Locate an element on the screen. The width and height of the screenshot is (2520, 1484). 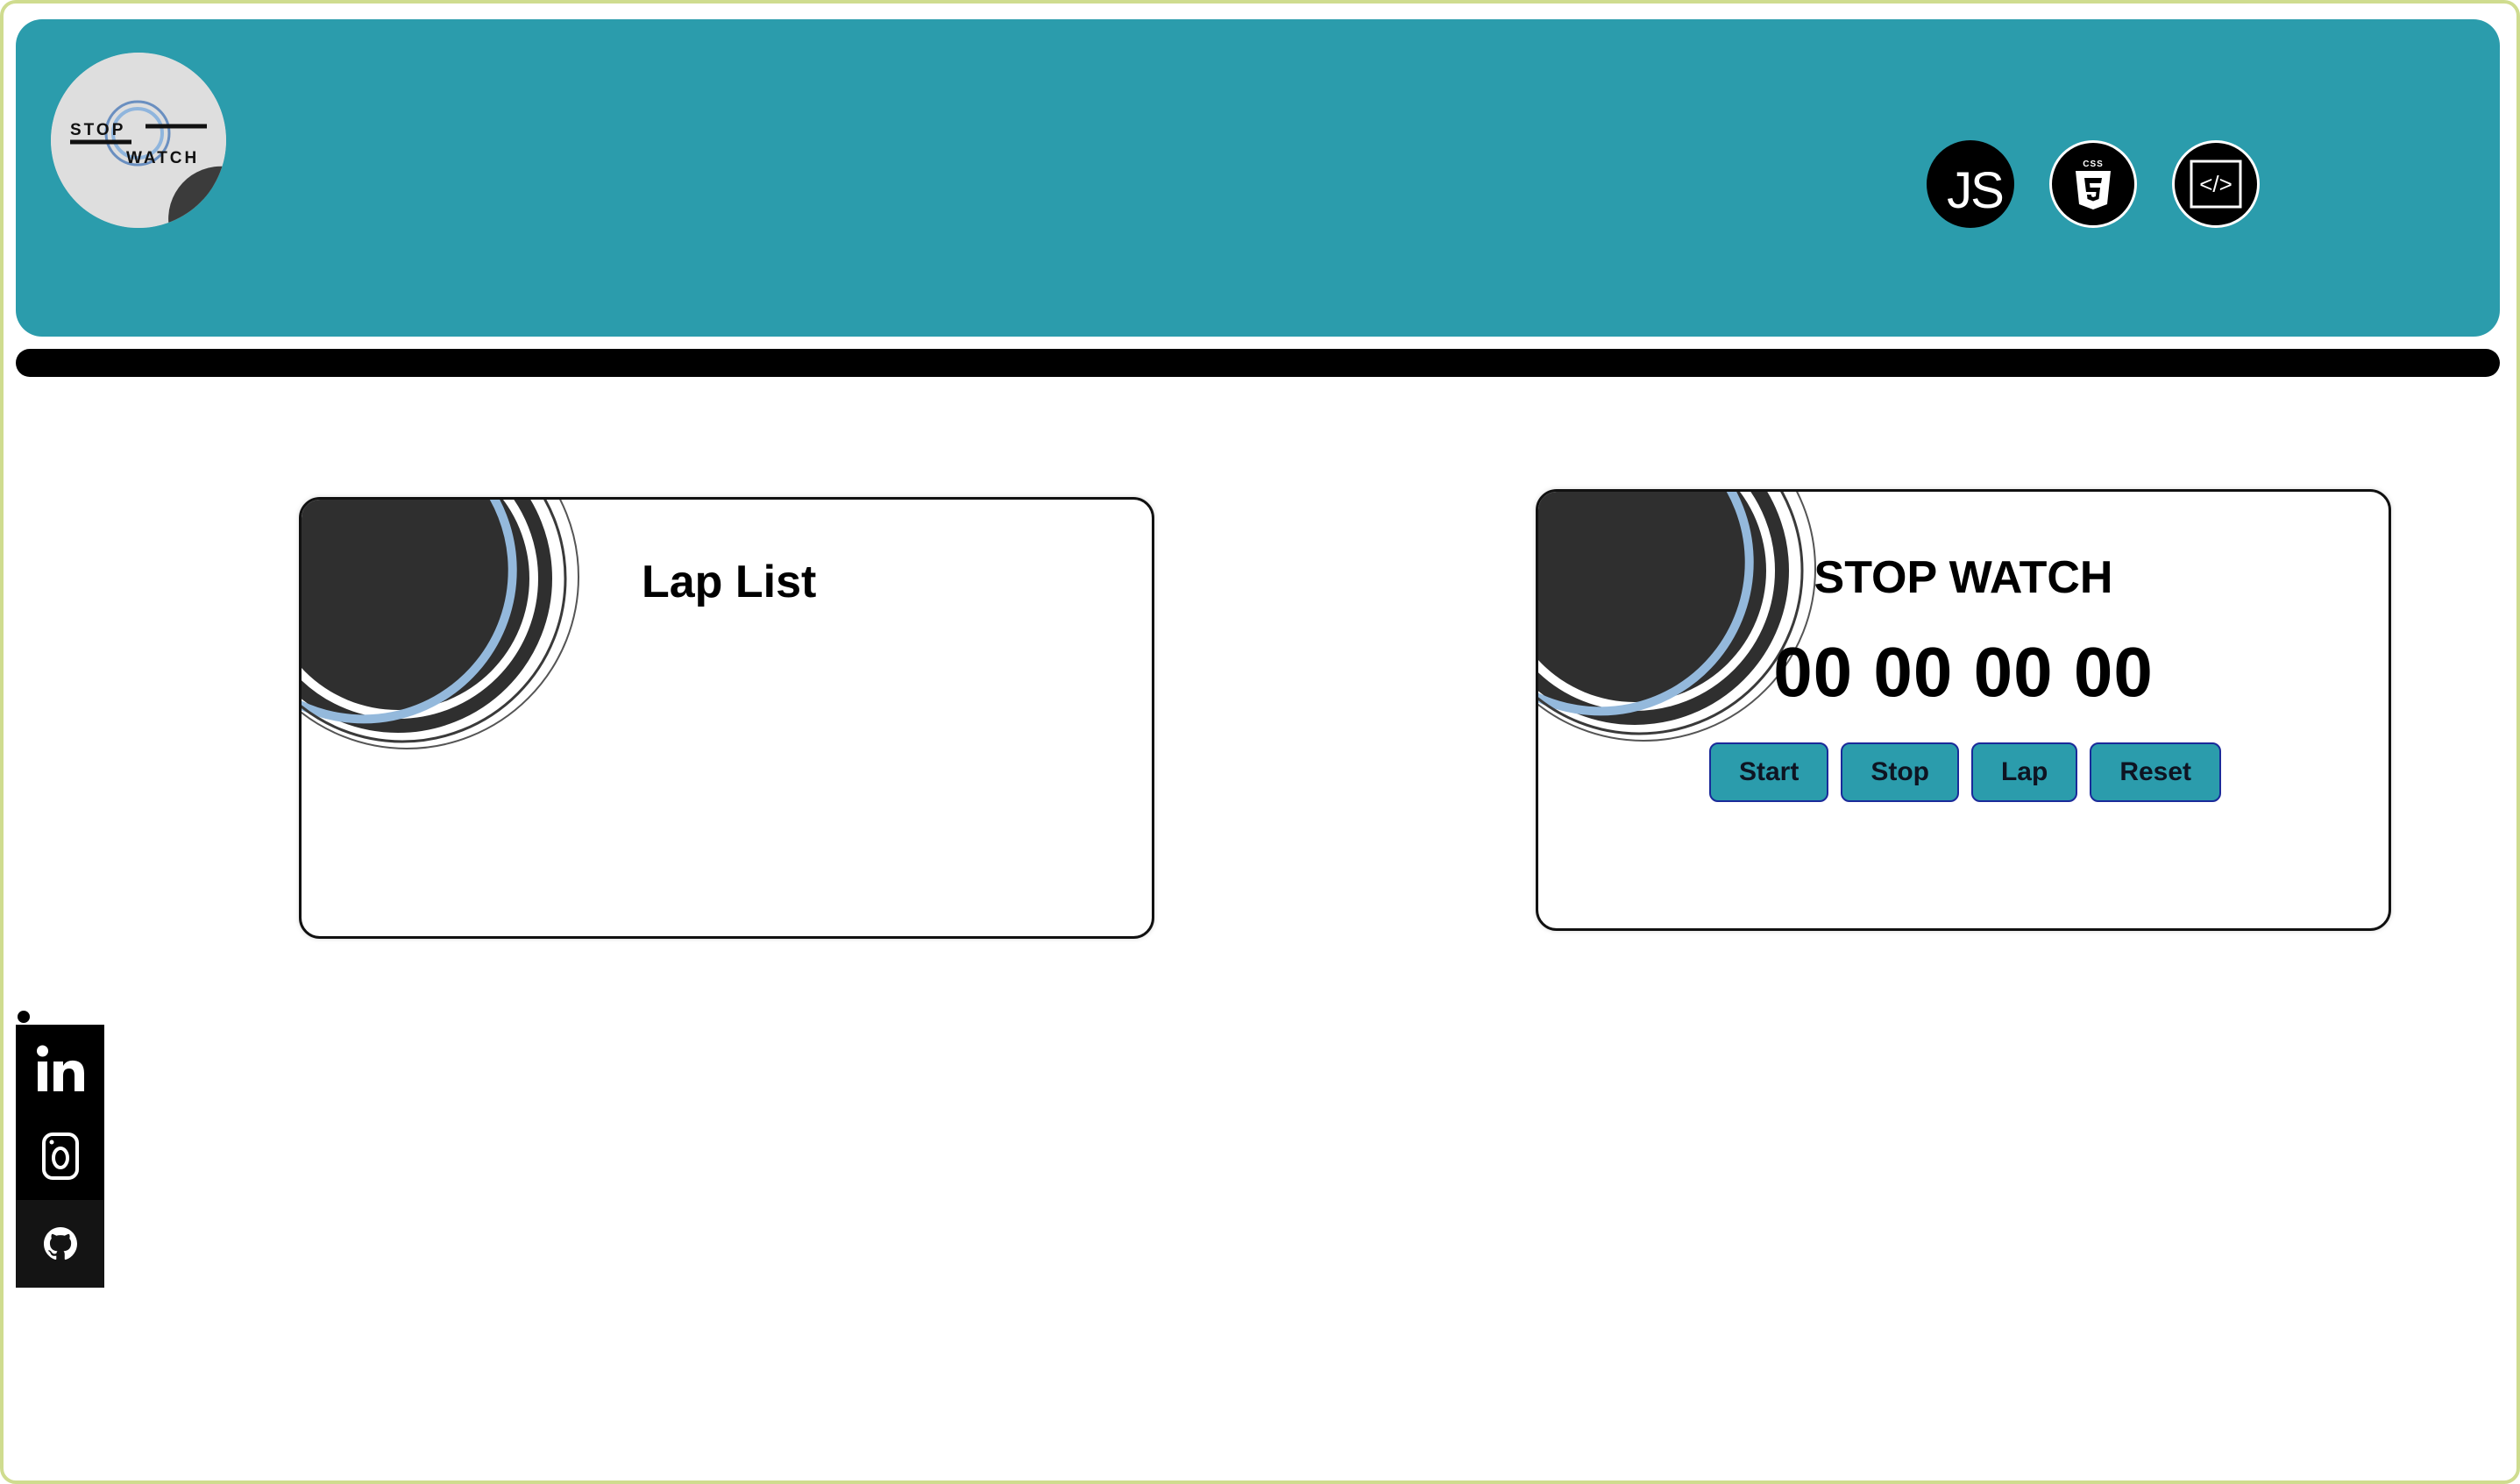
code-brackets: </> is located at coordinates (2216, 184).